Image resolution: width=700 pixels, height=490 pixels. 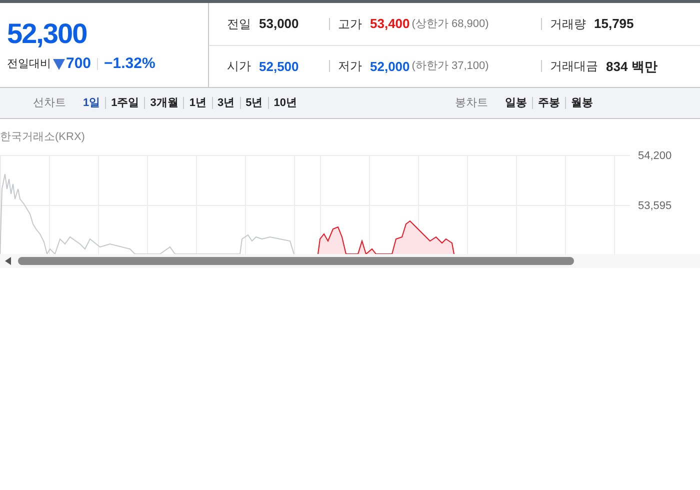 What do you see at coordinates (549, 103) in the screenshot?
I see `period-tab: 주봉` at bounding box center [549, 103].